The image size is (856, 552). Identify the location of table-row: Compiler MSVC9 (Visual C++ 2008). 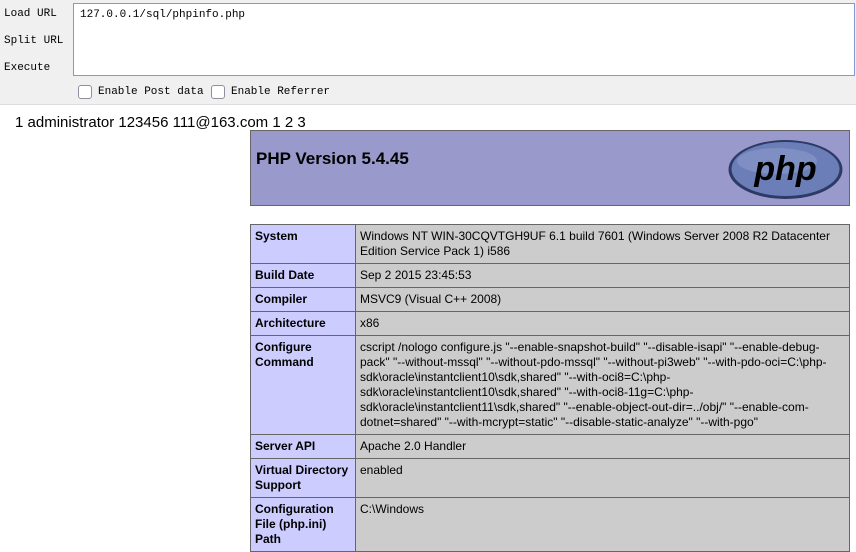
(550, 299).